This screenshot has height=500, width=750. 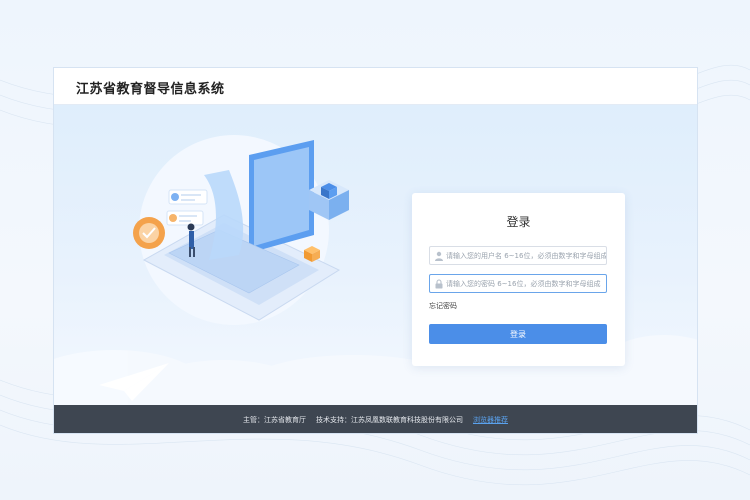 I want to click on password-field, so click(x=518, y=283).